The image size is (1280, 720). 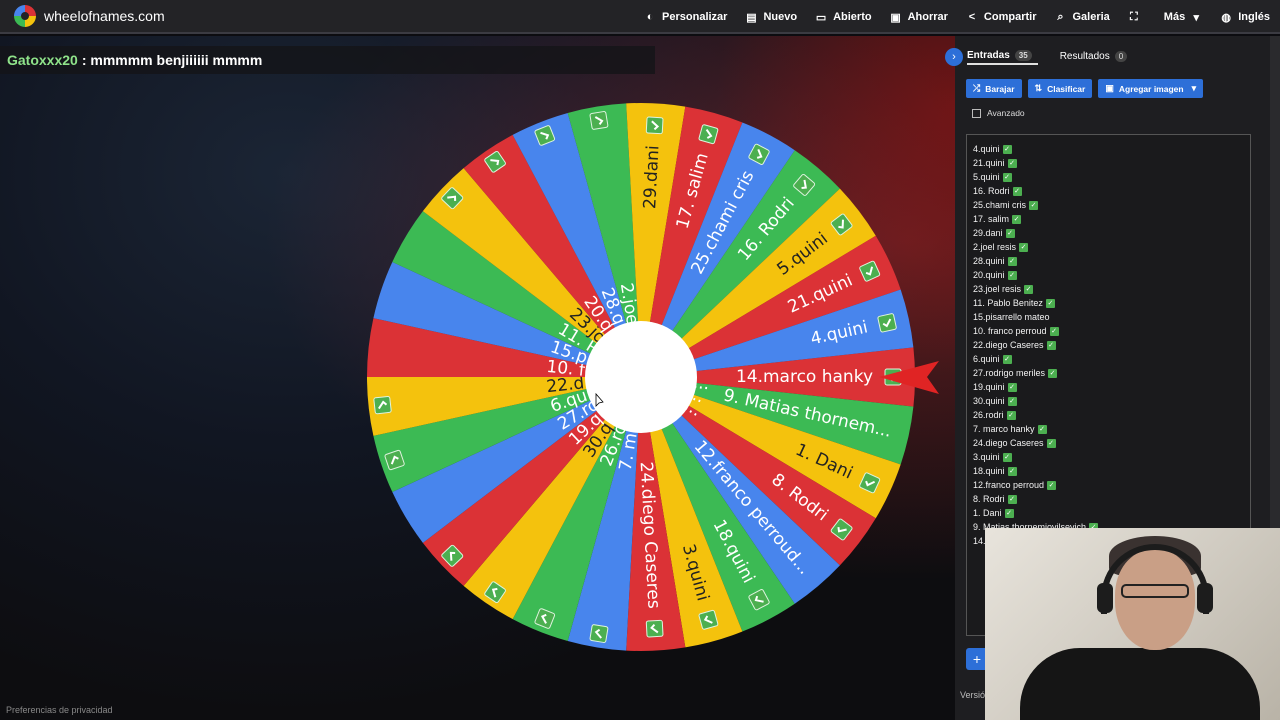 I want to click on folder-open-icon: ▭, so click(x=821, y=17).